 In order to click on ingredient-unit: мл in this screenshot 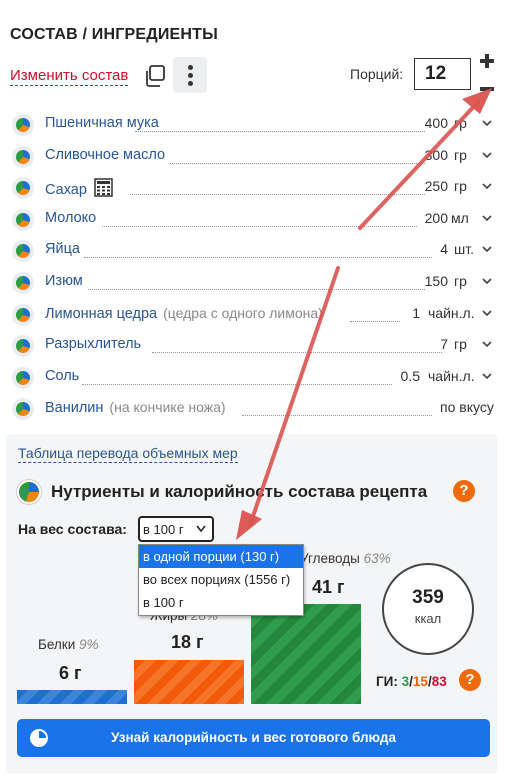, I will do `click(460, 218)`.